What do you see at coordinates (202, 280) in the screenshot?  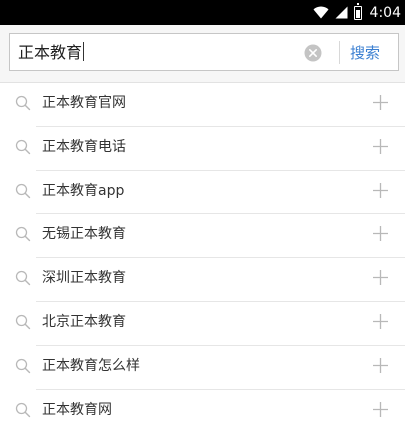 I see `suggestion-item: 深圳正本教育` at bounding box center [202, 280].